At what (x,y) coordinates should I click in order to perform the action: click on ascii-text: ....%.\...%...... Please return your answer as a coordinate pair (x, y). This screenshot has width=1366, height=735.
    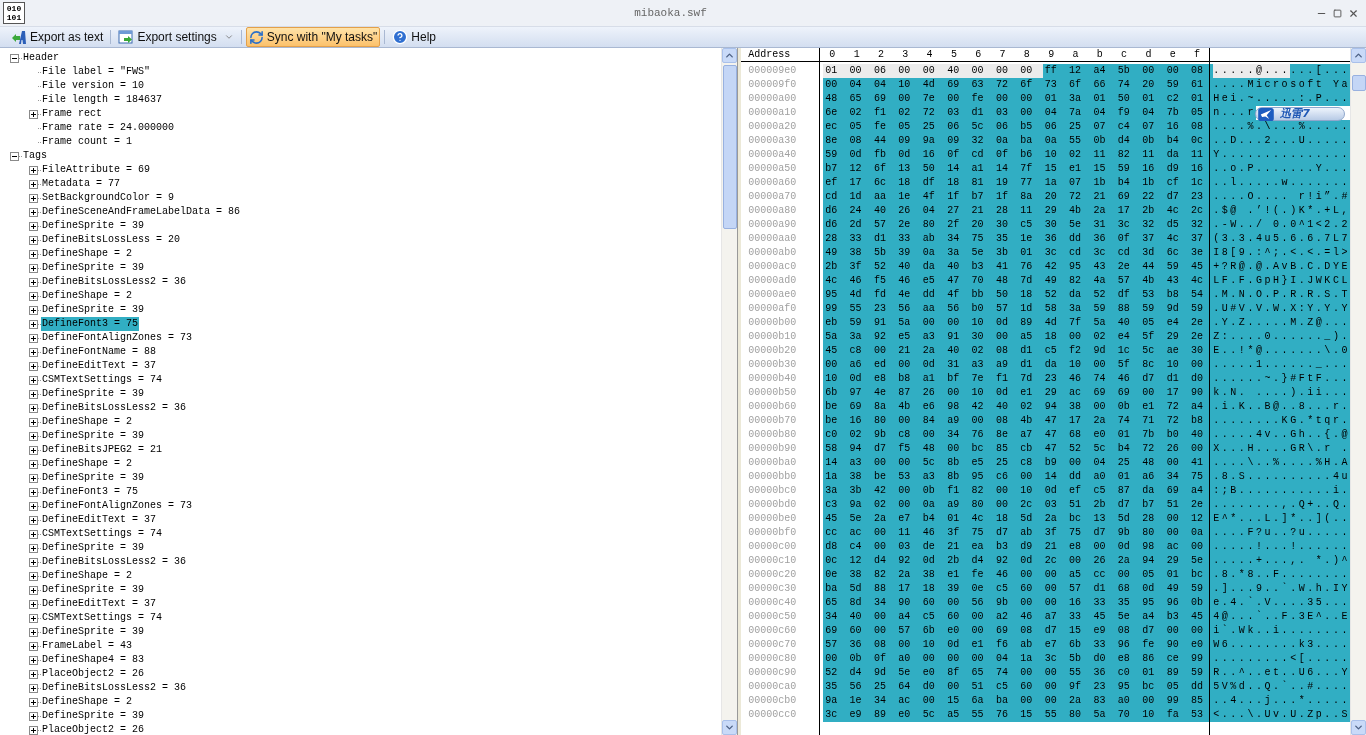
    Looking at the image, I should click on (1281, 127).